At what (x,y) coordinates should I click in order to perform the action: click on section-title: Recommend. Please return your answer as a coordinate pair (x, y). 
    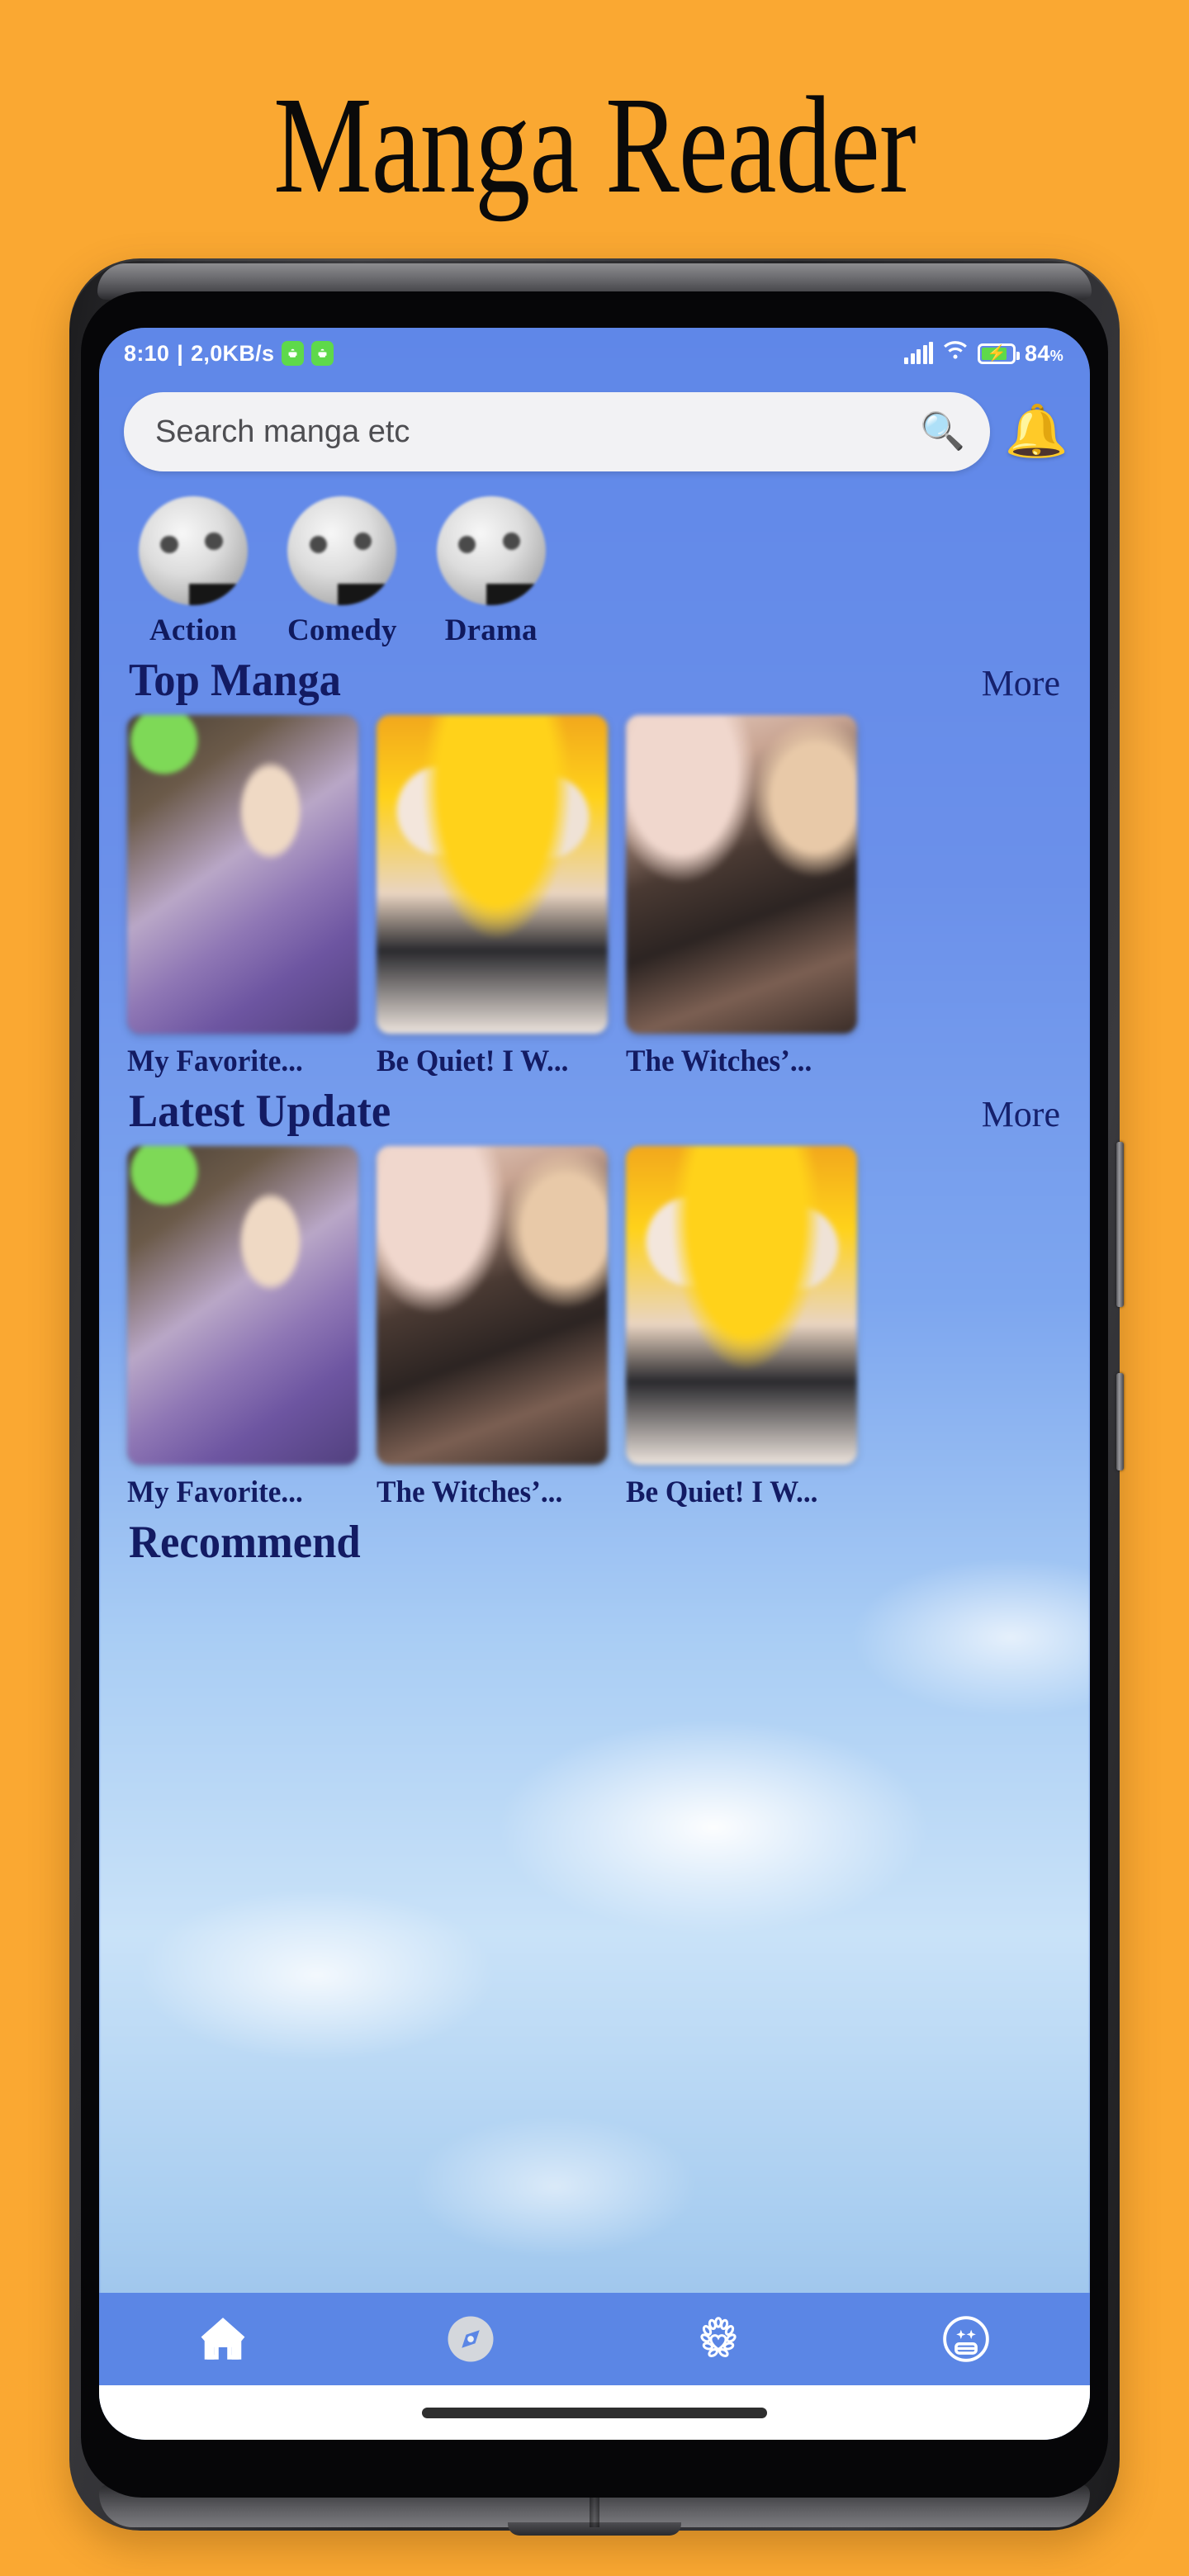
    Looking at the image, I should click on (245, 1542).